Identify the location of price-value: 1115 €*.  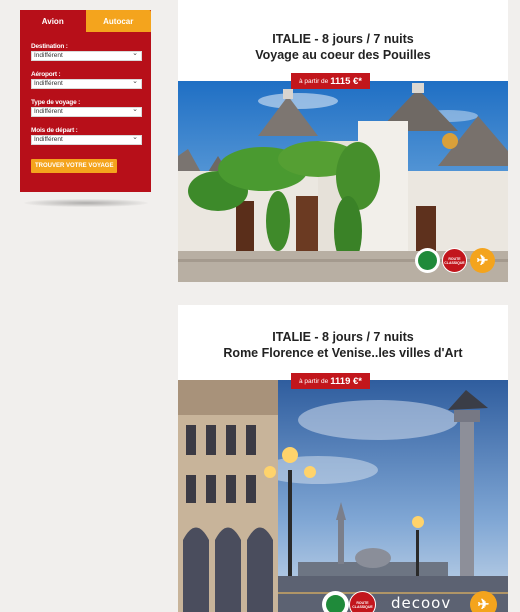
(346, 81).